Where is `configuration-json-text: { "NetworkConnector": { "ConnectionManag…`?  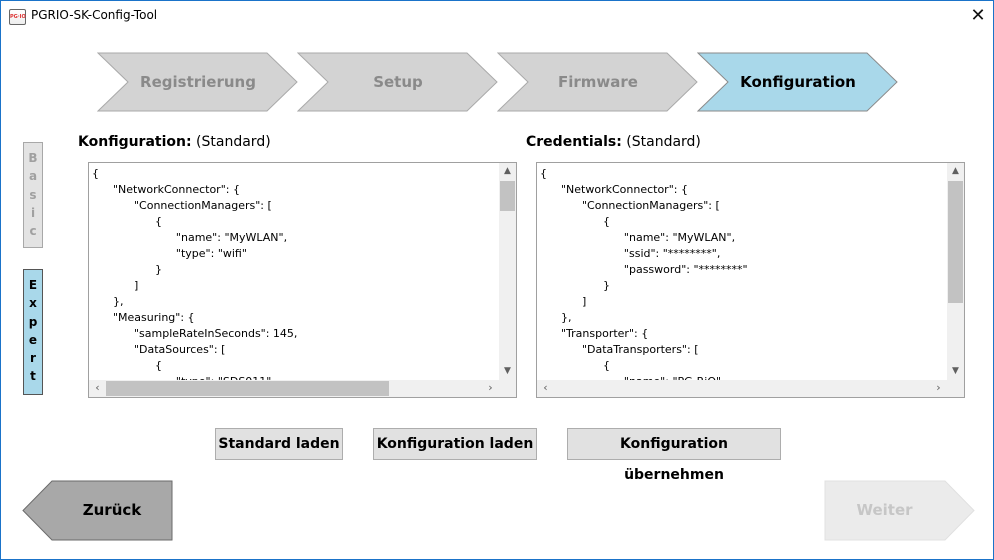
configuration-json-text: { "NetworkConnector": { "ConnectionManag… is located at coordinates (194, 278).